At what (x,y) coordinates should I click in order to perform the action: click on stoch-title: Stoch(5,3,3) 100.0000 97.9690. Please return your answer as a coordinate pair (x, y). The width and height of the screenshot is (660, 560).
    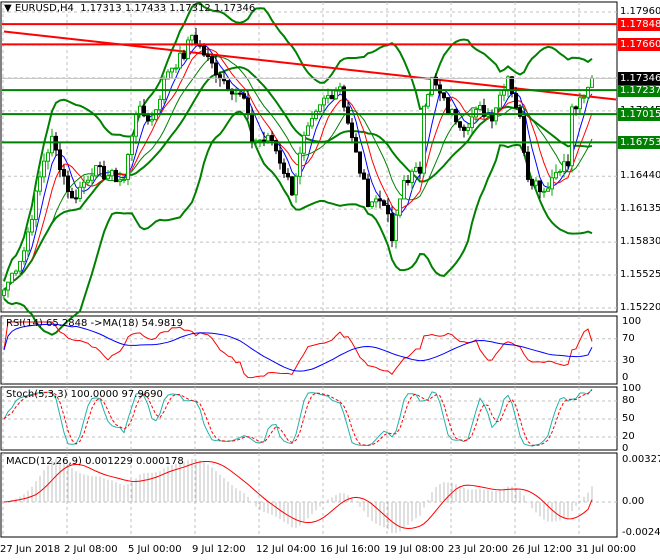
    Looking at the image, I should click on (84, 394).